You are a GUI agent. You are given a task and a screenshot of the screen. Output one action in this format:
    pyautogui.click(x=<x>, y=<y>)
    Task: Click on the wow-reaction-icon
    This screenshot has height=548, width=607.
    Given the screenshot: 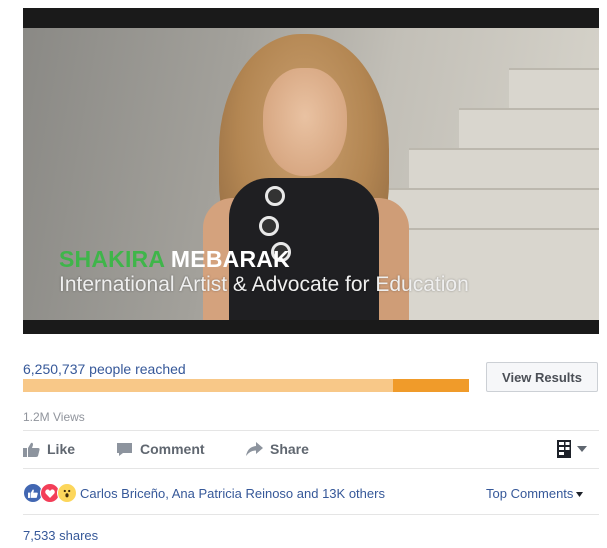 What is the action you would take?
    pyautogui.click(x=67, y=493)
    